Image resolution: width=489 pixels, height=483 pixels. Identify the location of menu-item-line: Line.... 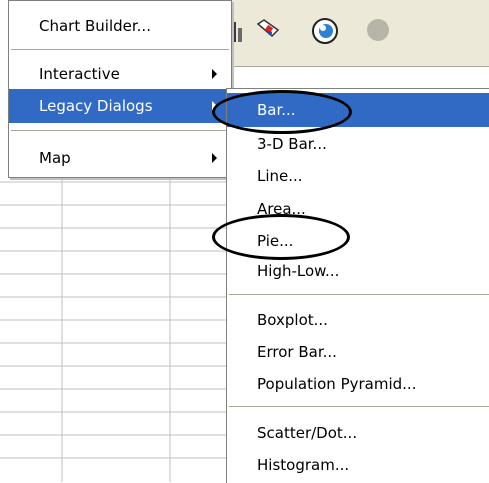
(358, 176).